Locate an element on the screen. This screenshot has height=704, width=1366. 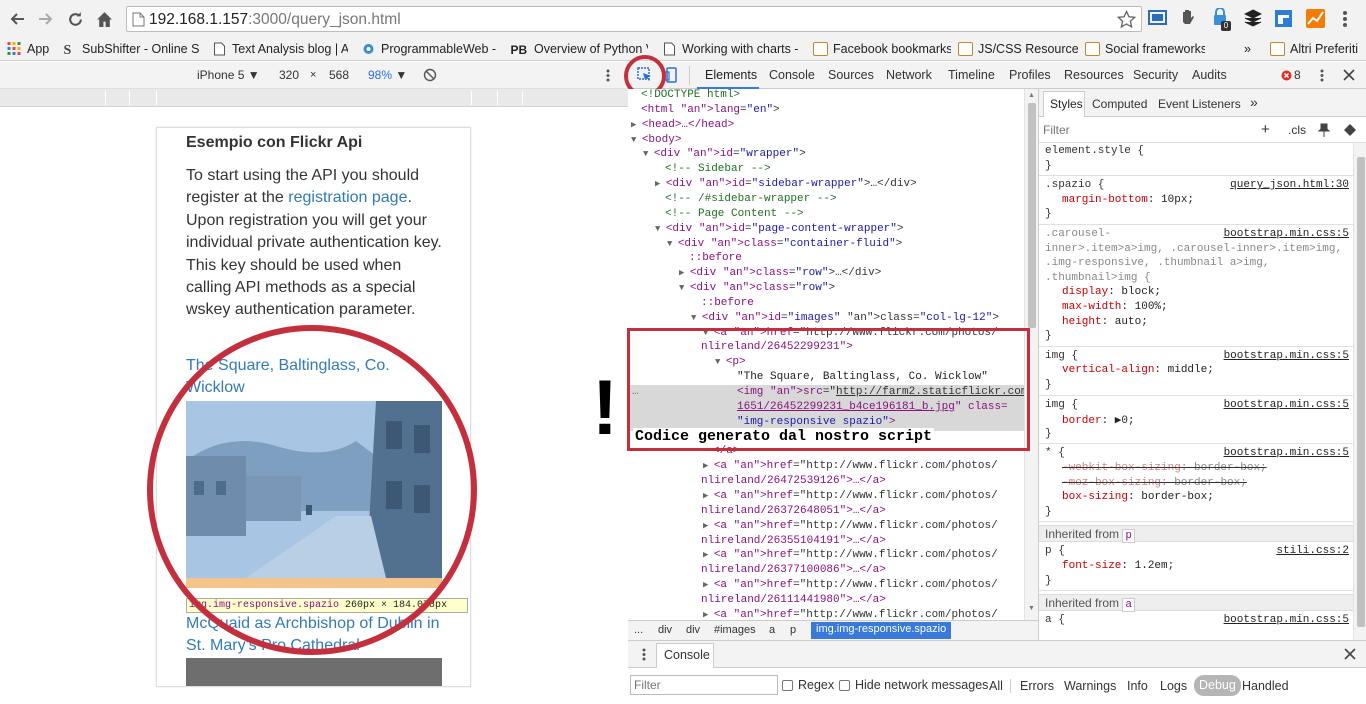
scroll-down-arrow: ▼ is located at coordinates (1031, 608).